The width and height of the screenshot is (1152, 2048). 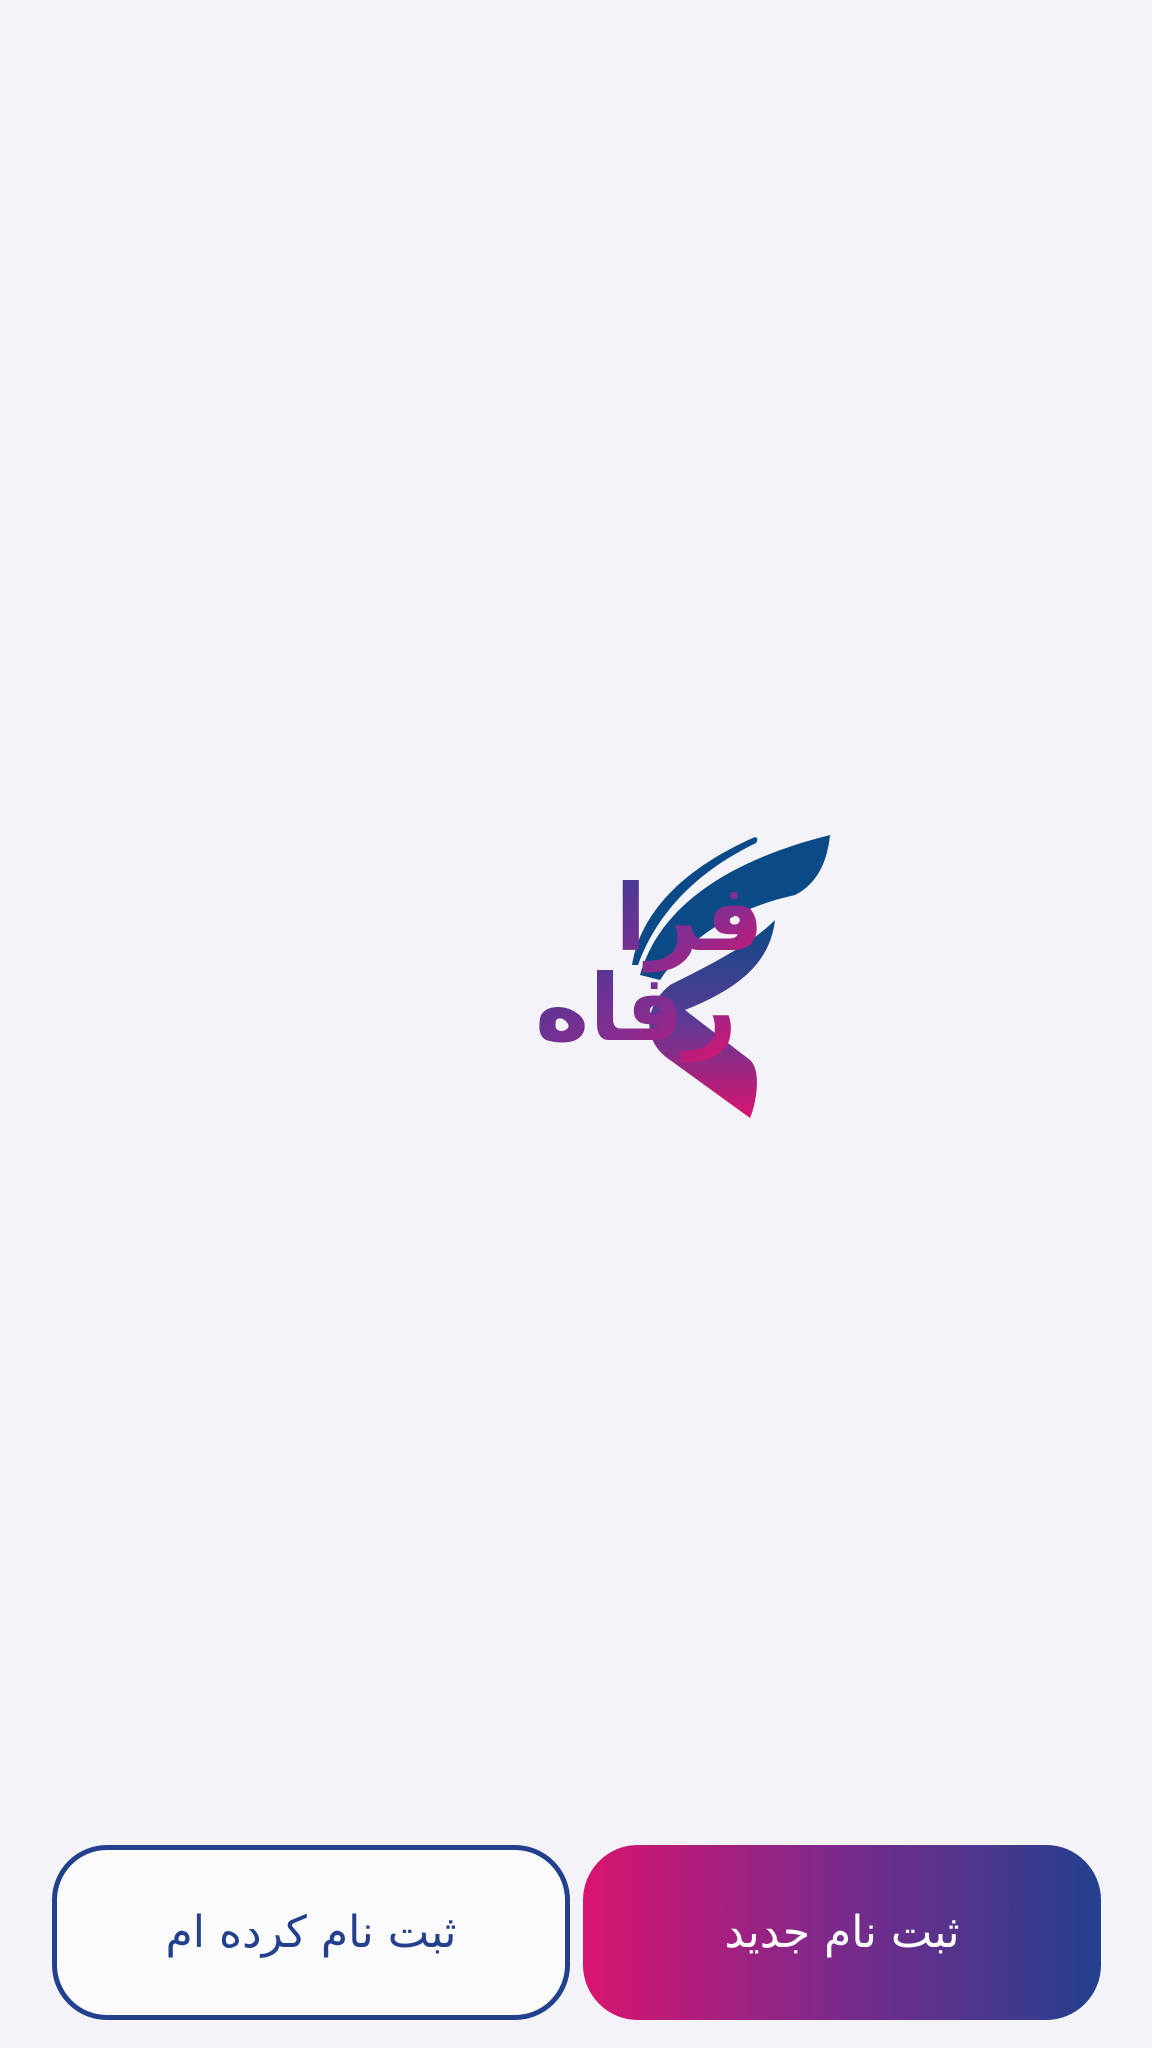 I want to click on already-registered-button: ثبت نام کرده ام, so click(x=311, y=1932).